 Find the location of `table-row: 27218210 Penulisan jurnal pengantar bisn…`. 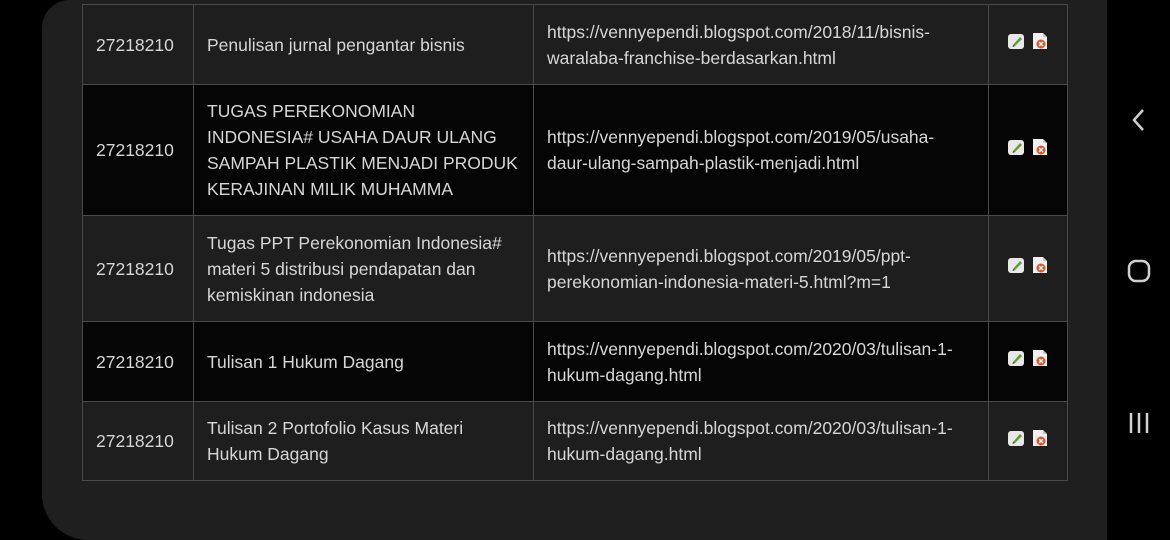

table-row: 27218210 Penulisan jurnal pengantar bisn… is located at coordinates (575, 44).